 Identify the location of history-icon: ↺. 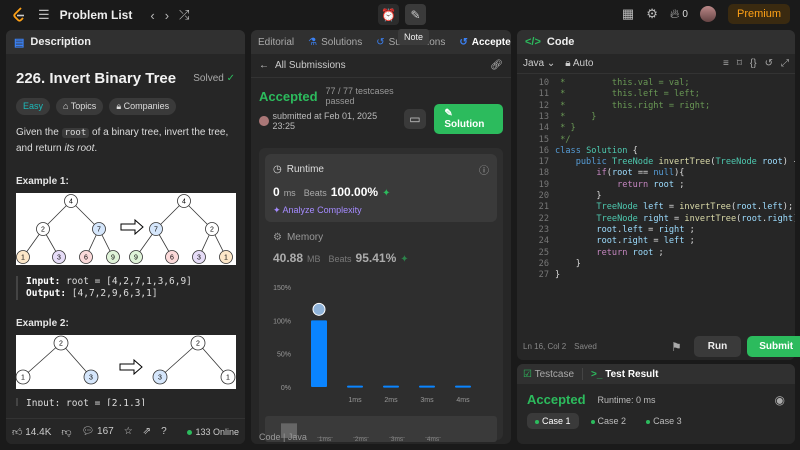
(463, 42).